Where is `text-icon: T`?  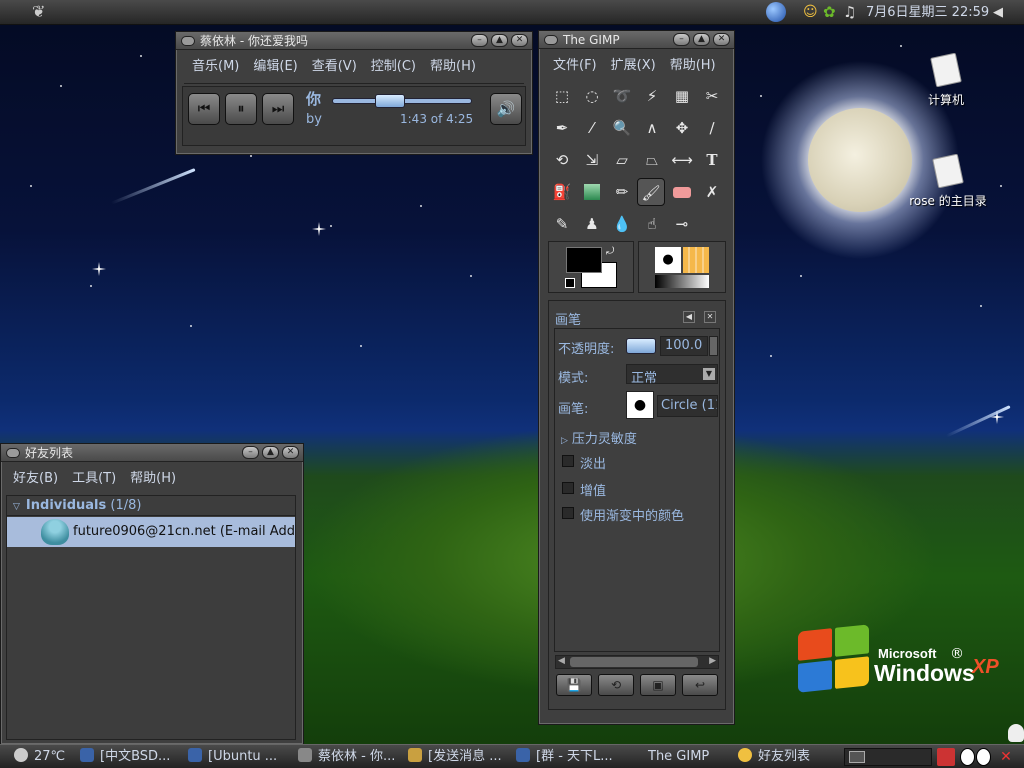
text-icon: T is located at coordinates (712, 160).